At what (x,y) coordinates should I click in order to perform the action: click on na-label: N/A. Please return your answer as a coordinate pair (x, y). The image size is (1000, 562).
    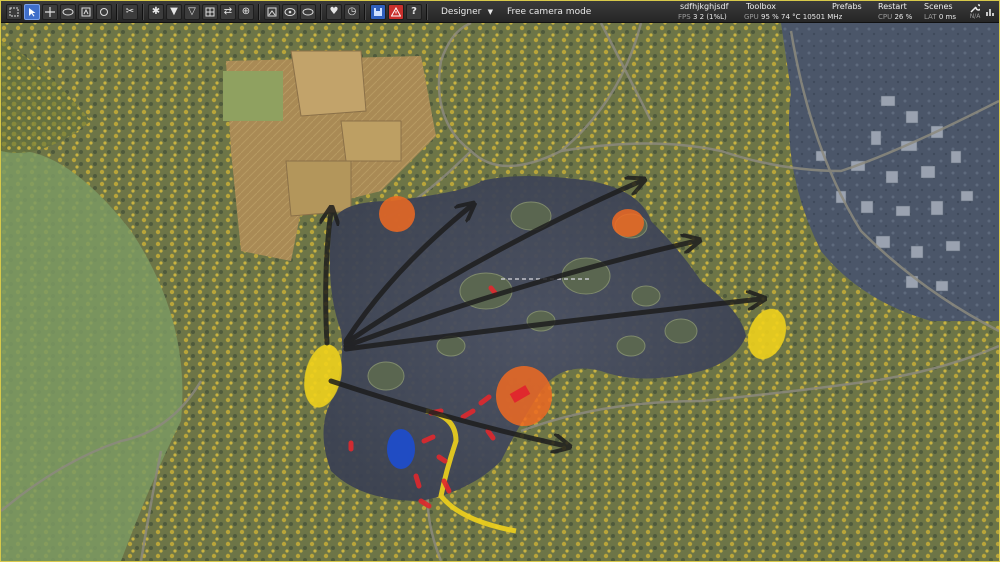
    Looking at the image, I should click on (975, 16).